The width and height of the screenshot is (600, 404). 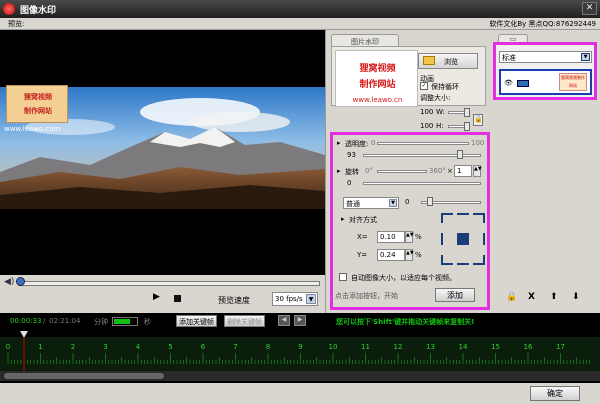 What do you see at coordinates (300, 350) in the screenshot?
I see `timeline-ruler: 0 1 2 3 4 5 6 7 8 9 10 11 12 13 14 15 16 17` at bounding box center [300, 350].